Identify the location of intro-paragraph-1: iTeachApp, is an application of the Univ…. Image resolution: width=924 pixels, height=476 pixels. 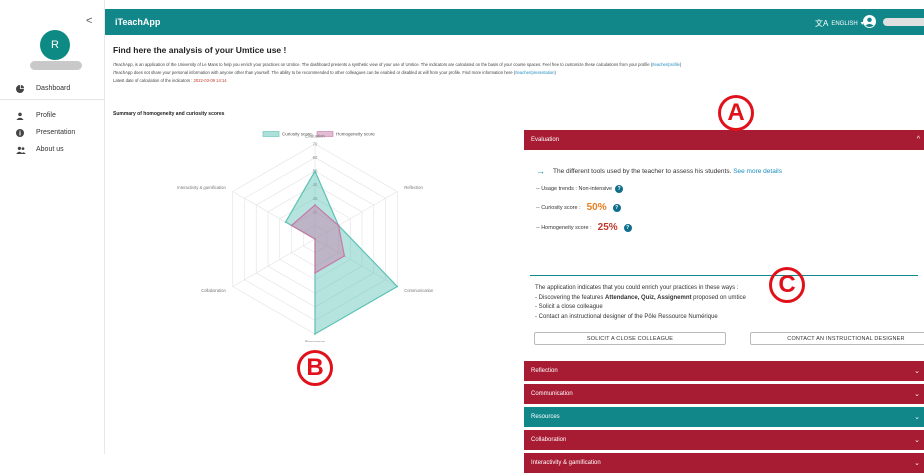
(383, 64).